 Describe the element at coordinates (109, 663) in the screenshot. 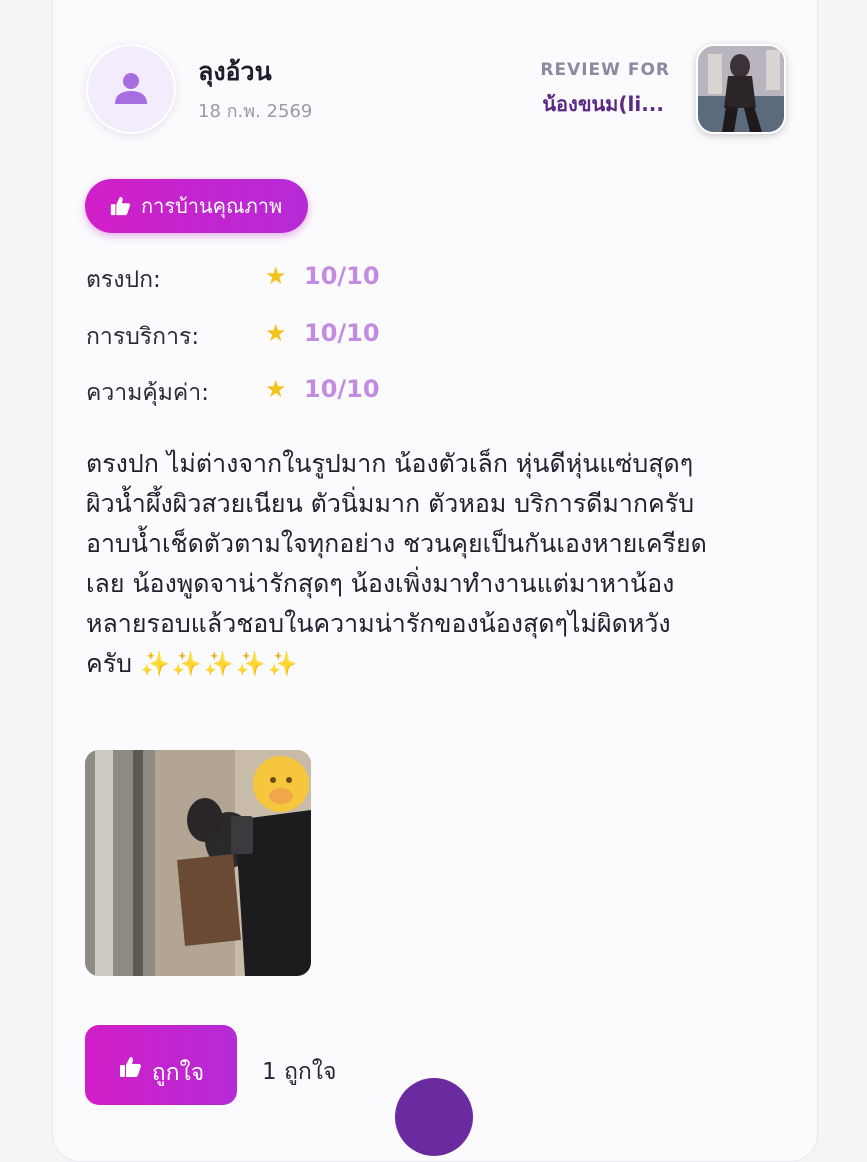

I see `review-text-line: ครับ` at that location.